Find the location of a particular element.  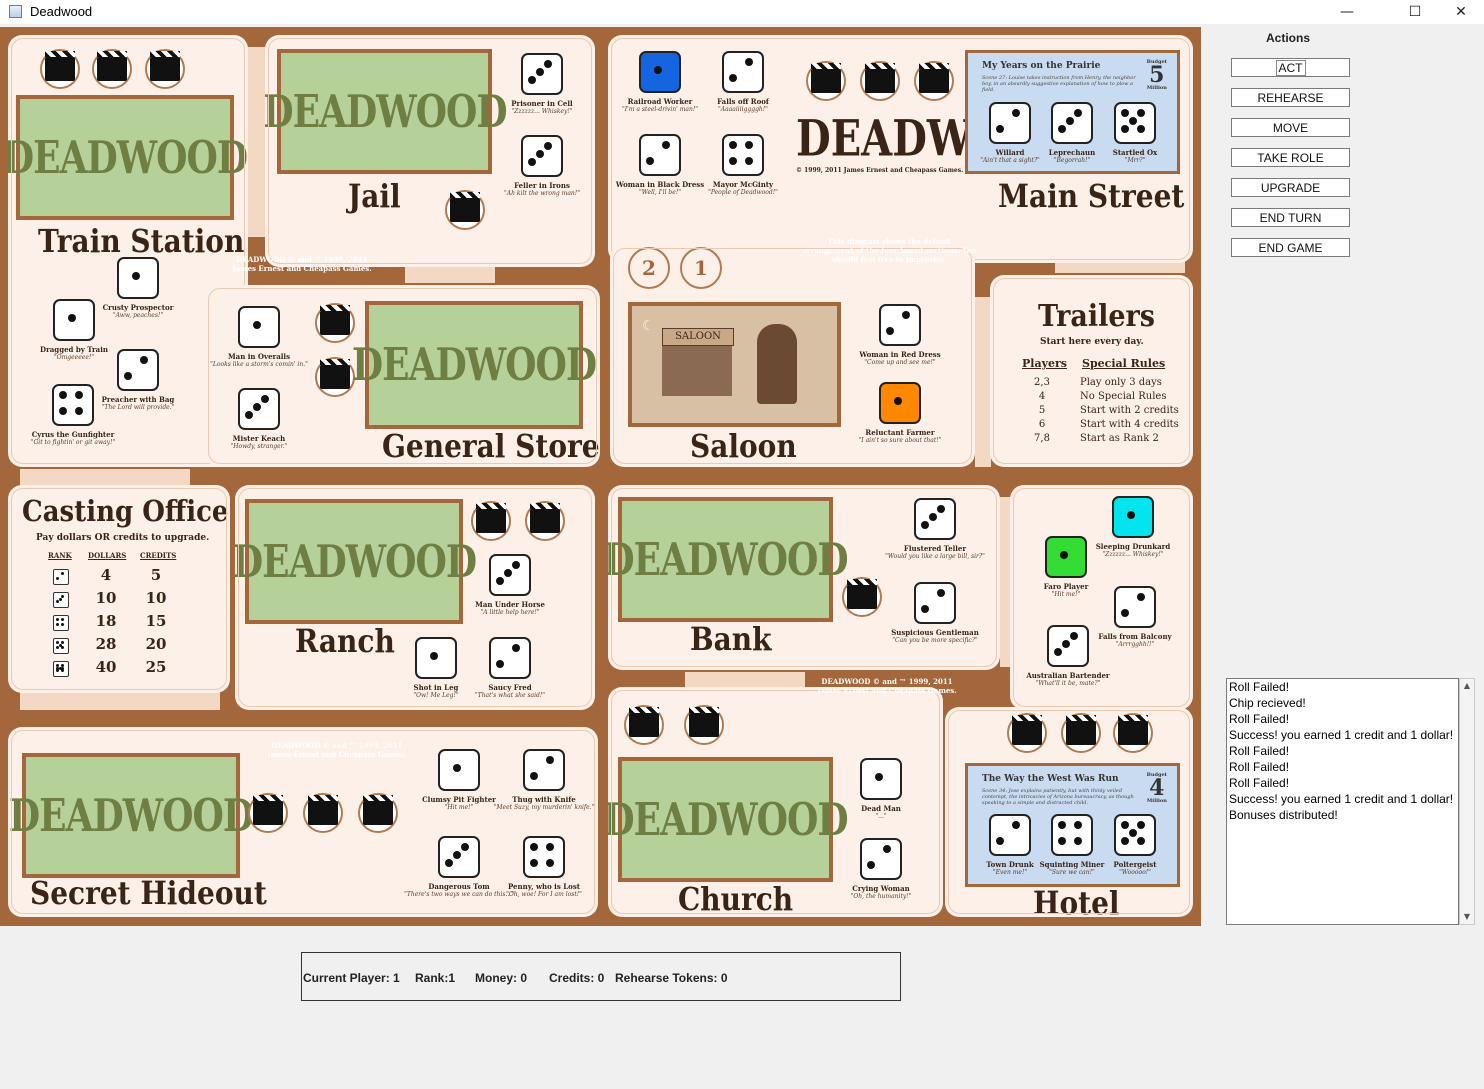

close-button: ✕ is located at coordinates (1461, 12).